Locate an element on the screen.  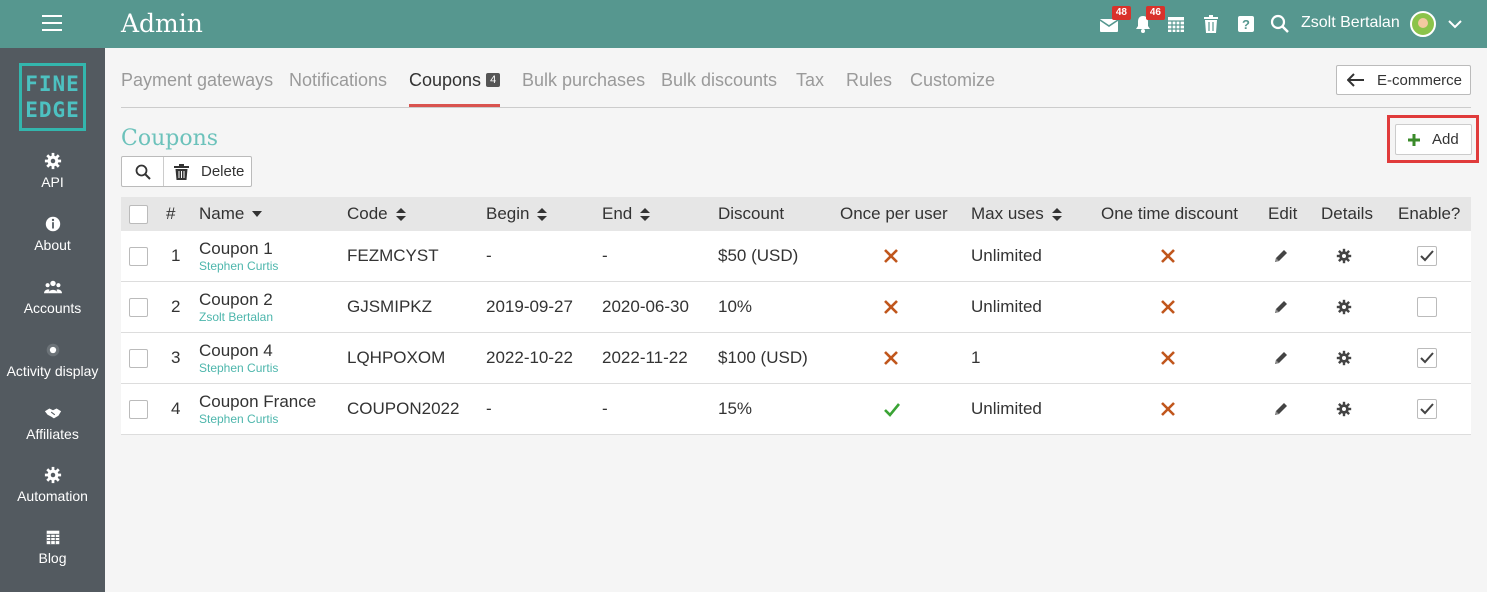
delete-button: Delete is located at coordinates (204, 171).